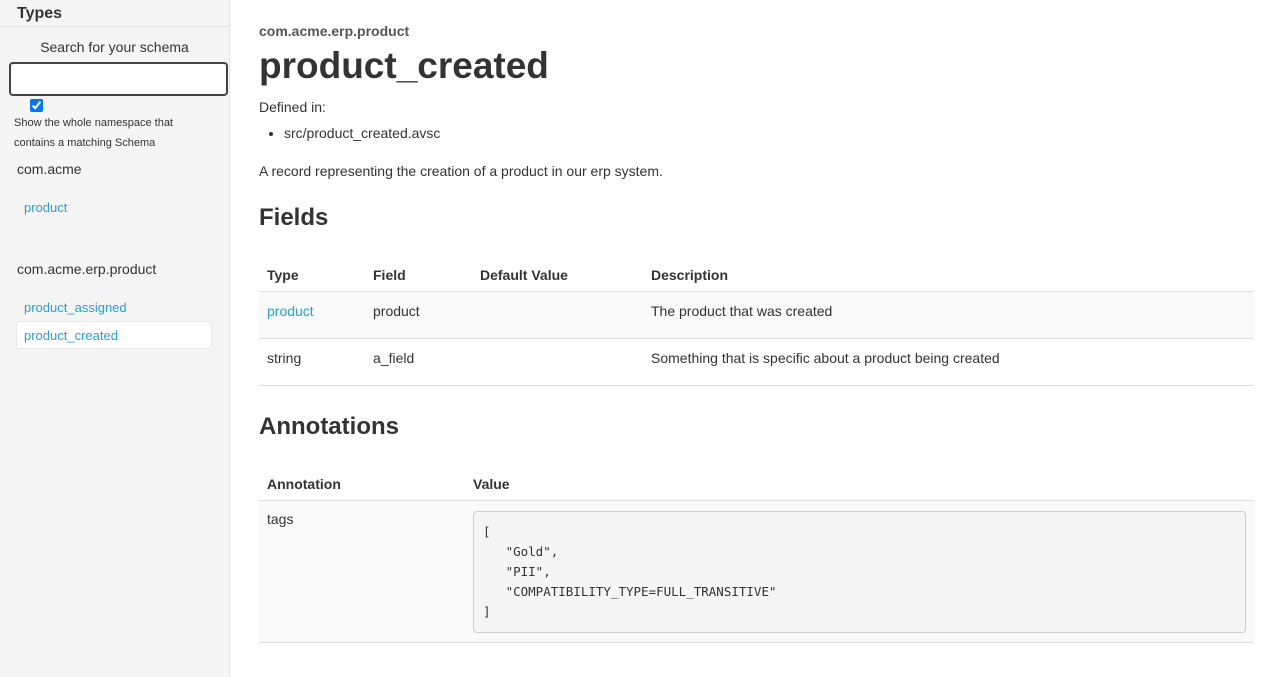  I want to click on sidebar-title: Types, so click(114, 13).